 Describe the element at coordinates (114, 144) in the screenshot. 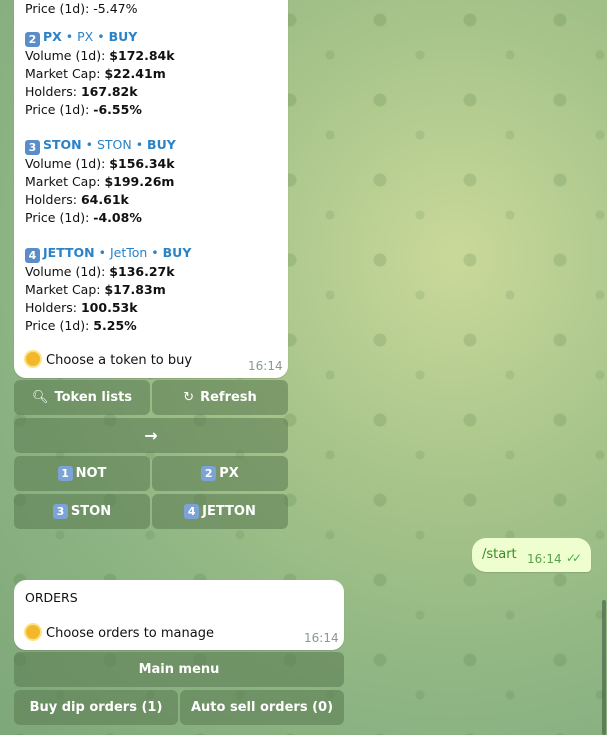

I see `token-symbol-link: STON` at that location.